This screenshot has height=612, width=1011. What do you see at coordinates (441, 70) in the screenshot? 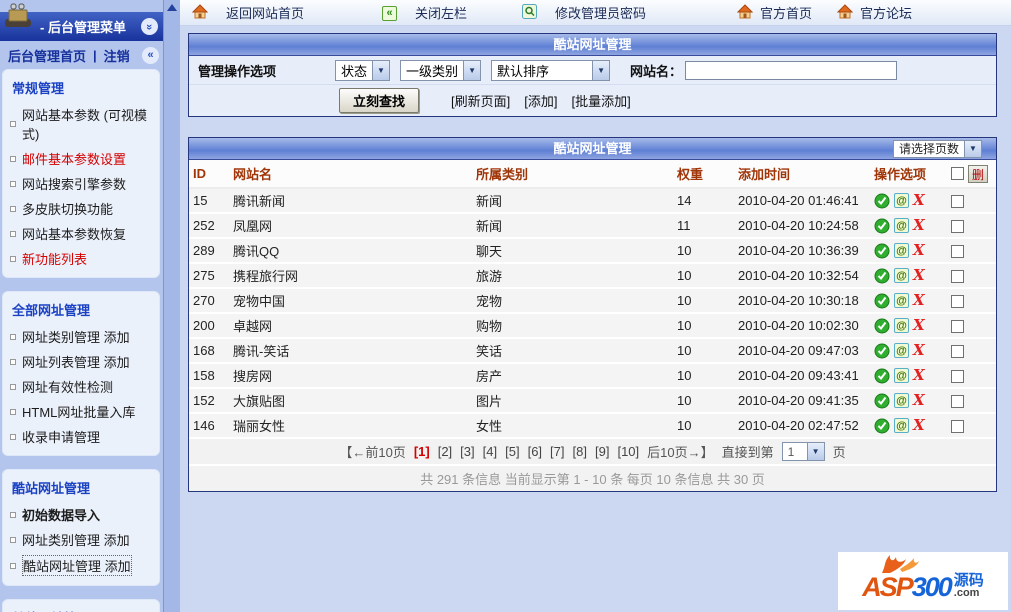
I see `filter-select: 一级类别 ▼` at bounding box center [441, 70].